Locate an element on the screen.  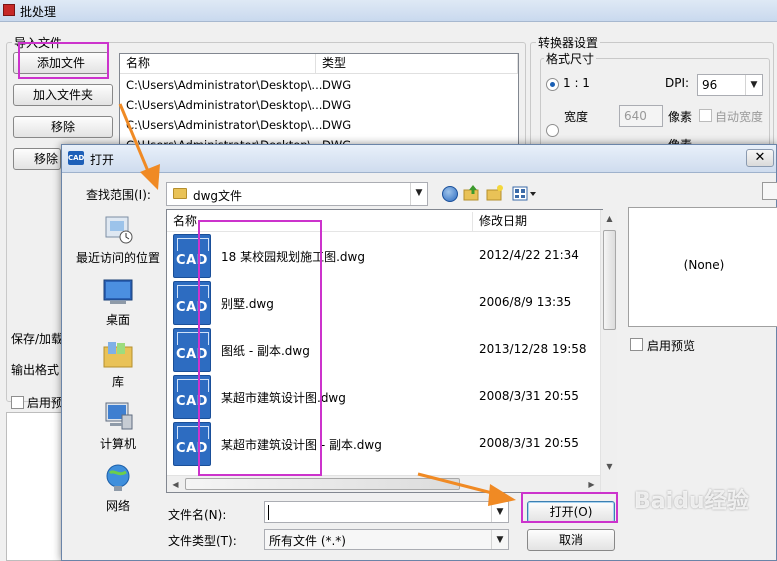
arrow-to-dialog is located at coordinates (139, 146).